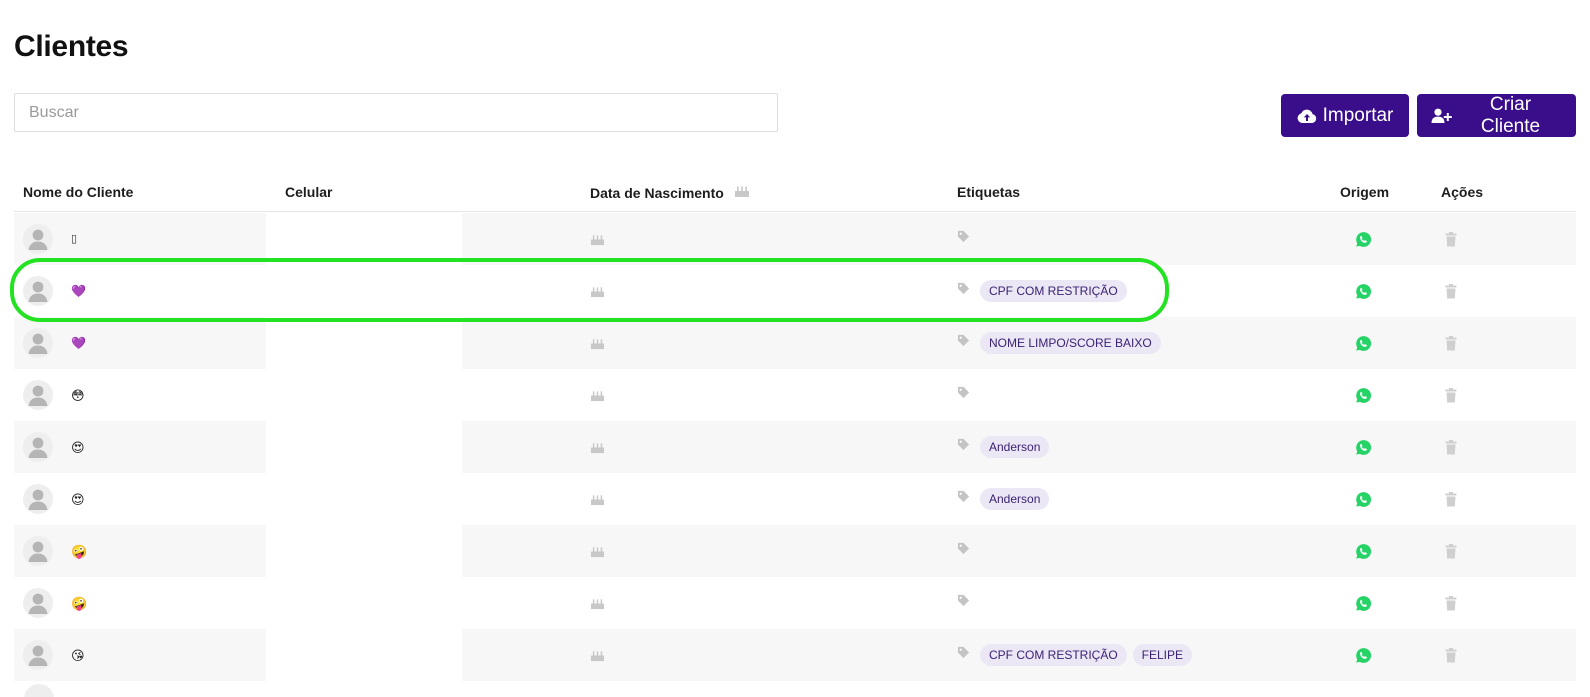 The height and width of the screenshot is (697, 1590). Describe the element at coordinates (1162, 655) in the screenshot. I see `tag-badge: FELIPE` at that location.